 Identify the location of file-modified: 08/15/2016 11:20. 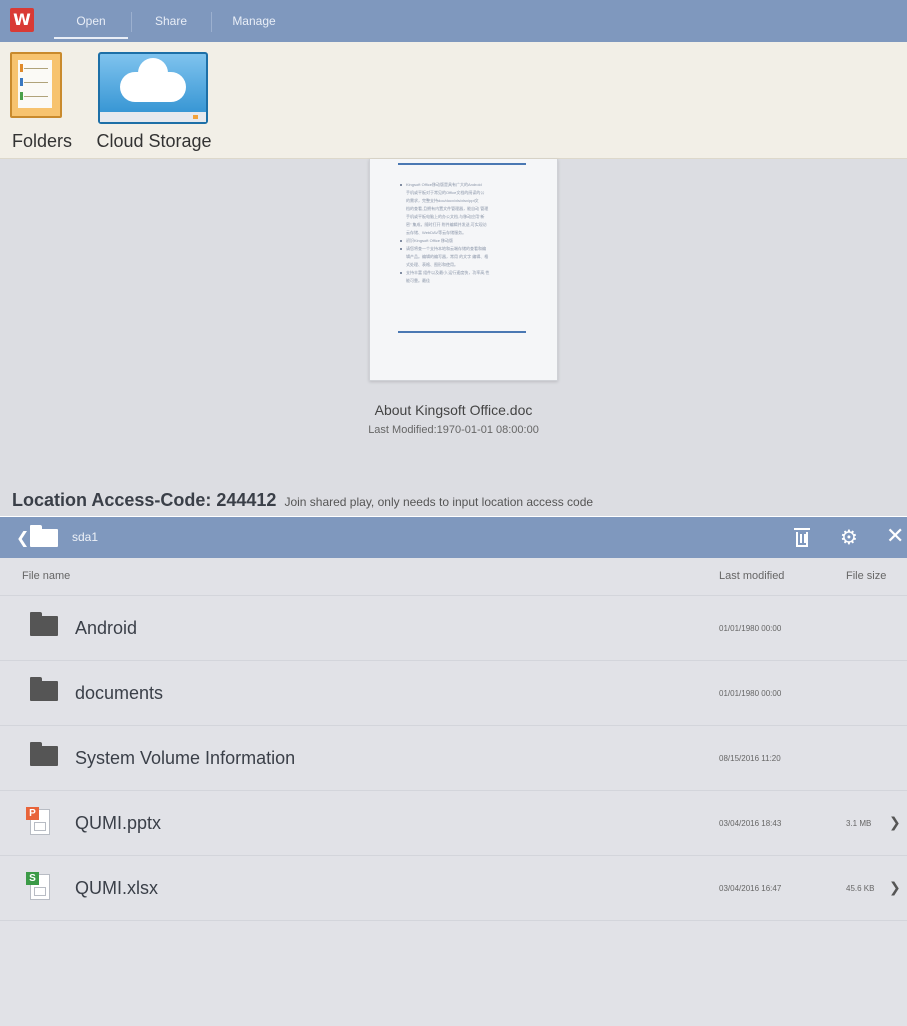
(750, 758).